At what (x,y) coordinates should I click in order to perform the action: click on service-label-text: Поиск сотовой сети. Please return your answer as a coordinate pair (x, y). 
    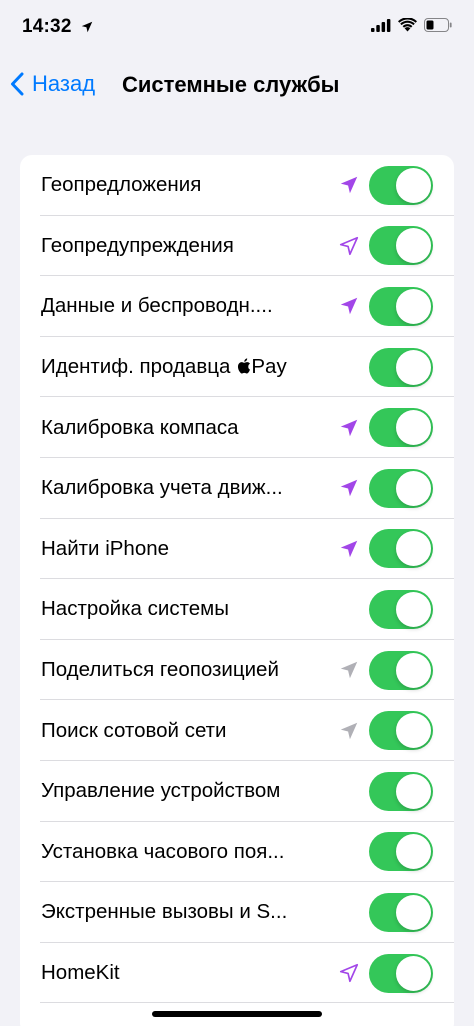
    Looking at the image, I should click on (134, 730).